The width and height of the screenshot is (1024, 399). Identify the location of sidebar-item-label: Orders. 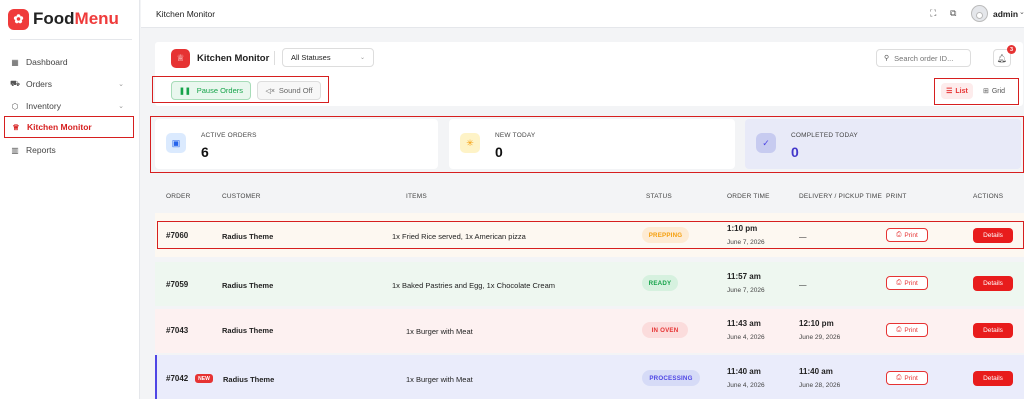
(39, 84).